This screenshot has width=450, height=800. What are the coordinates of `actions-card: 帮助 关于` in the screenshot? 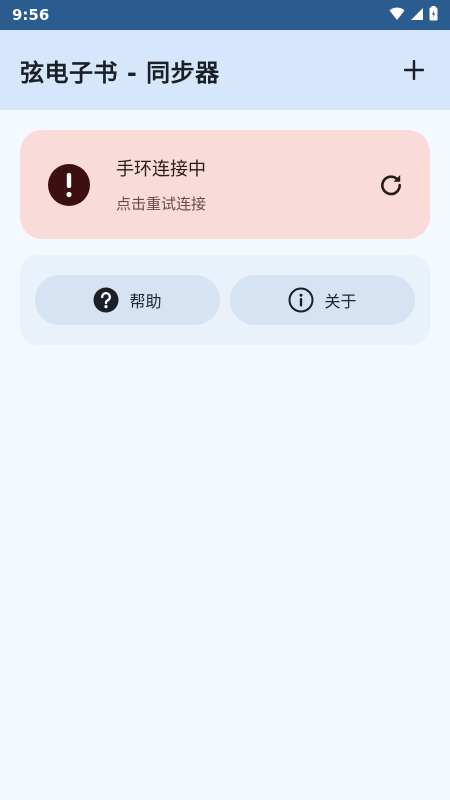 It's located at (225, 300).